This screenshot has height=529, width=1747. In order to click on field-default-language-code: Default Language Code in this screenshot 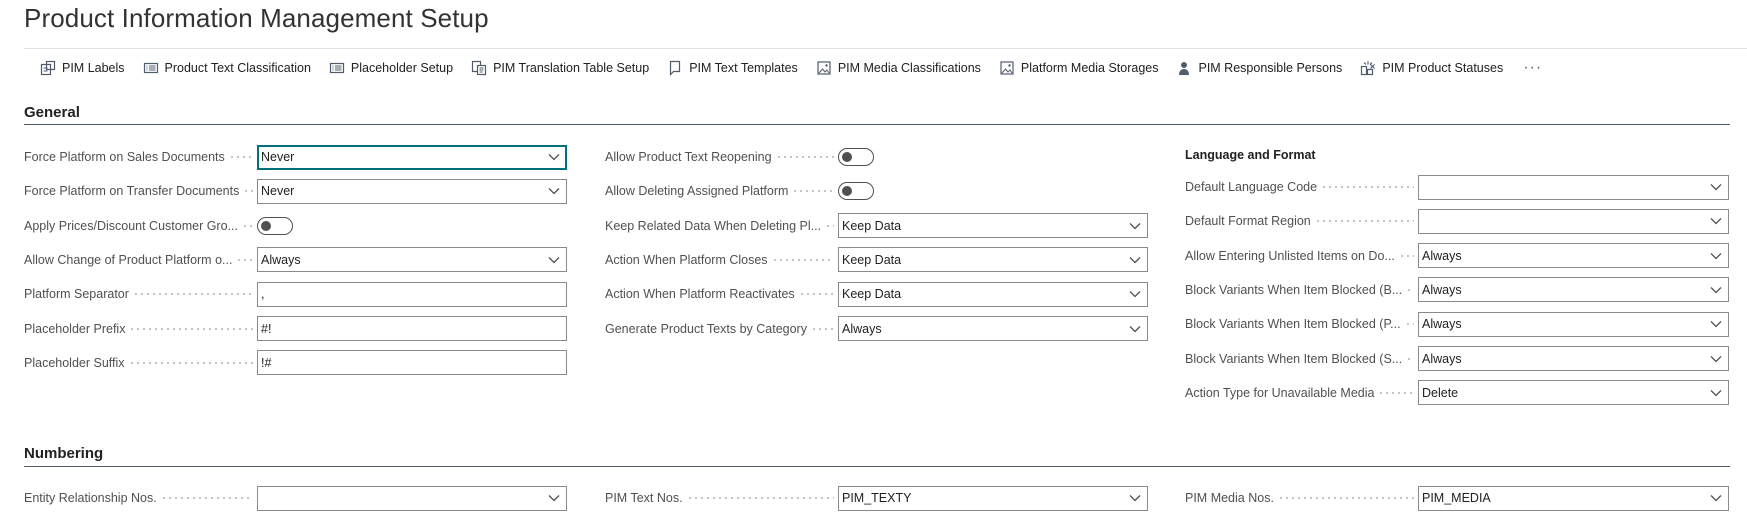, I will do `click(1457, 187)`.